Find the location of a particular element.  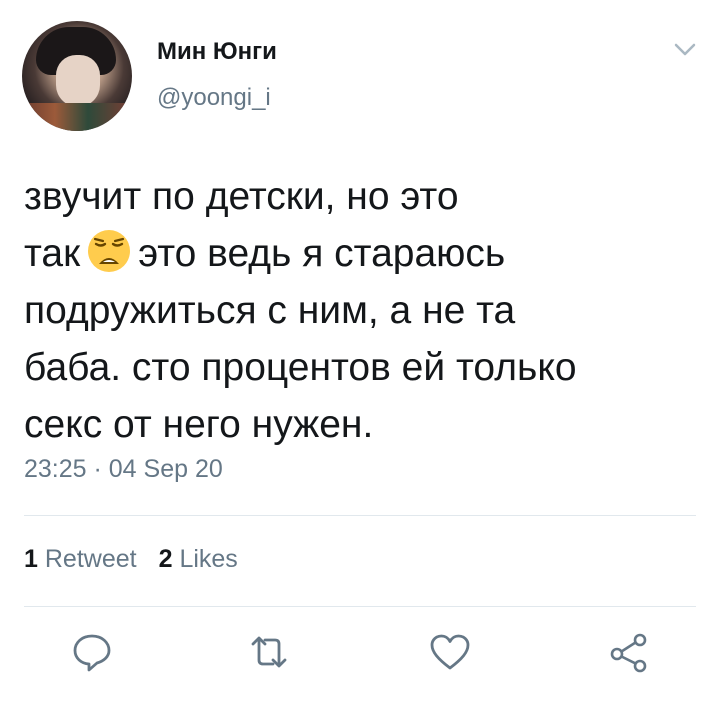

tweet-line: подружиться с ним, а не та is located at coordinates (270, 310).